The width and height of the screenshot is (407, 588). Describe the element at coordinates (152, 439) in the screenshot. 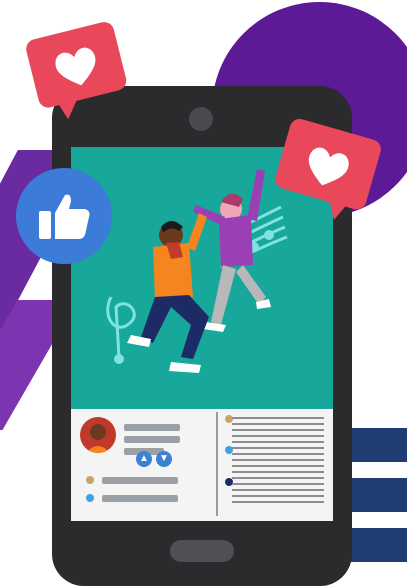

I see `caption-placeholder` at that location.